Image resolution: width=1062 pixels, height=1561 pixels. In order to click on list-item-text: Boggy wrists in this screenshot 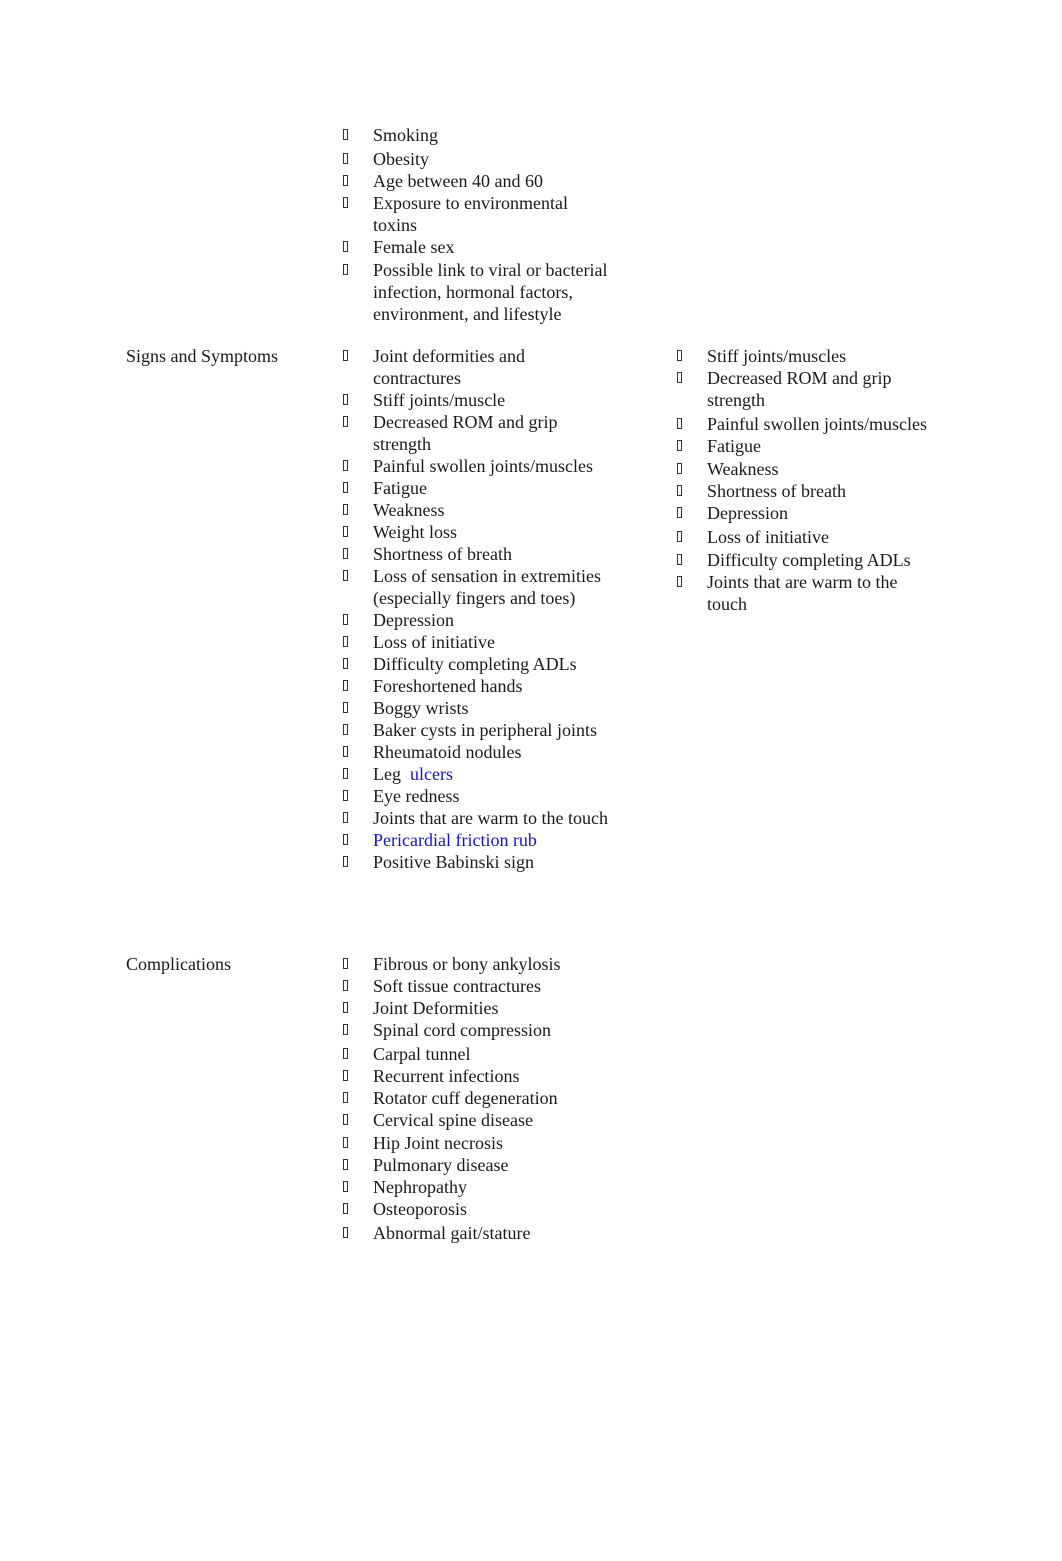, I will do `click(421, 708)`.